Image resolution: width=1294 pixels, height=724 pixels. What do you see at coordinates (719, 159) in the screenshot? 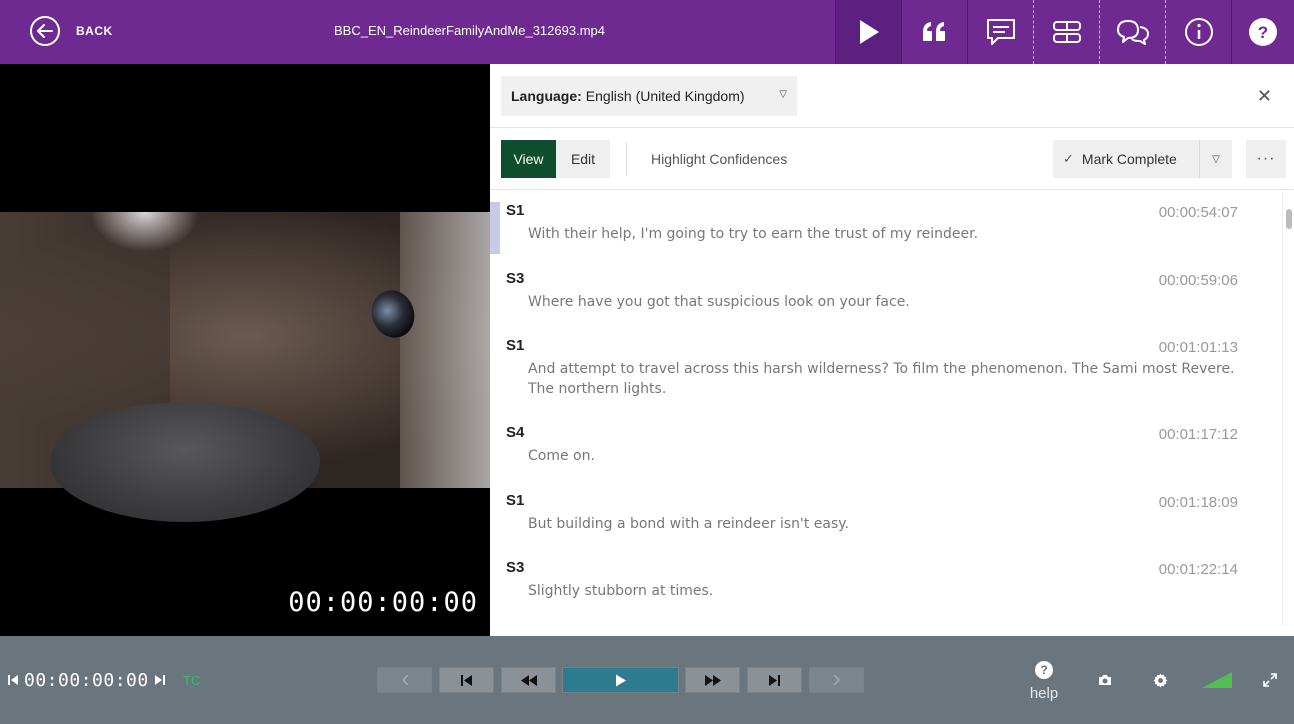
I see `highlight-confidences-button: Highlight Confidences` at bounding box center [719, 159].